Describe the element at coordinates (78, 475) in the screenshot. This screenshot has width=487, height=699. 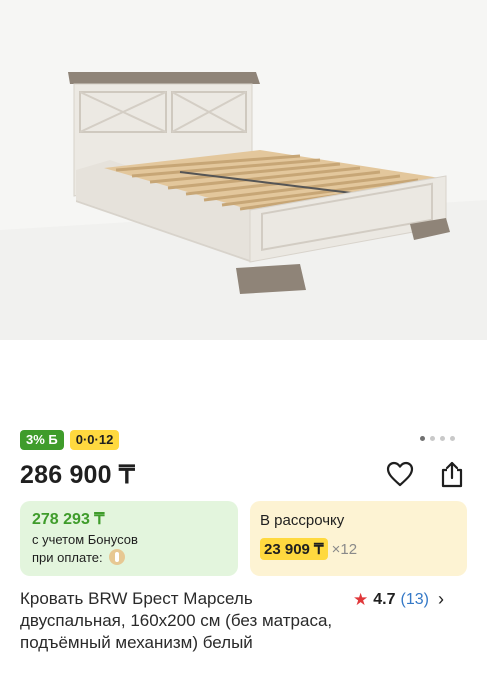
I see `product-price: 286 900 ₸` at that location.